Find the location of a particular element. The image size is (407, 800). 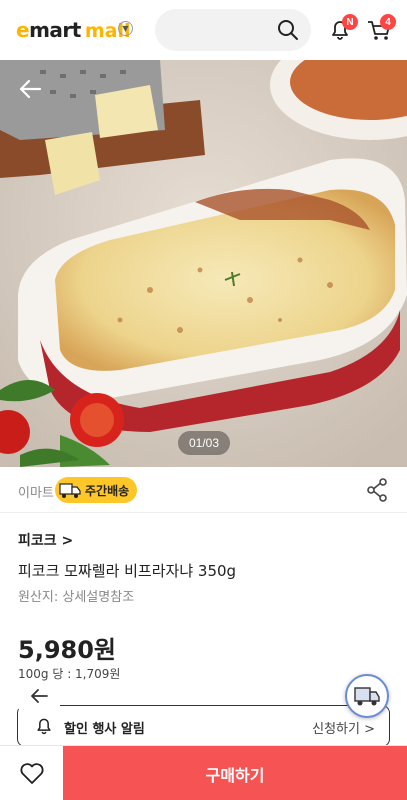

share-icon is located at coordinates (377, 490).